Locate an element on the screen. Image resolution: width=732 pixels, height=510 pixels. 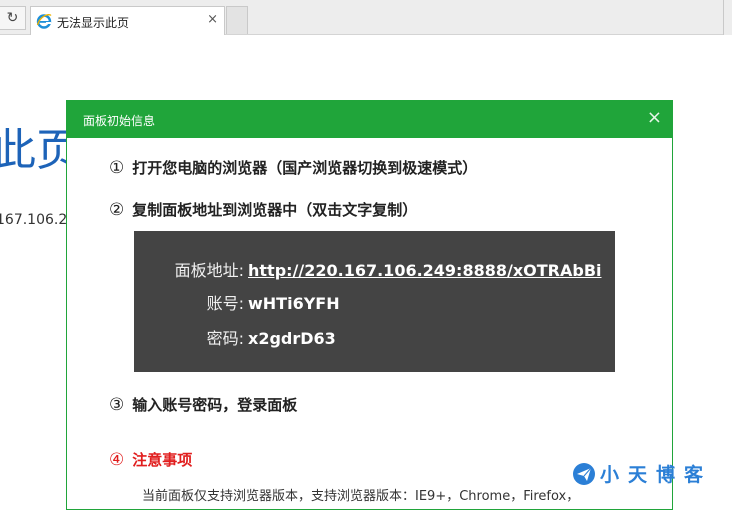
account-value: wHTi6YFH is located at coordinates (294, 303).